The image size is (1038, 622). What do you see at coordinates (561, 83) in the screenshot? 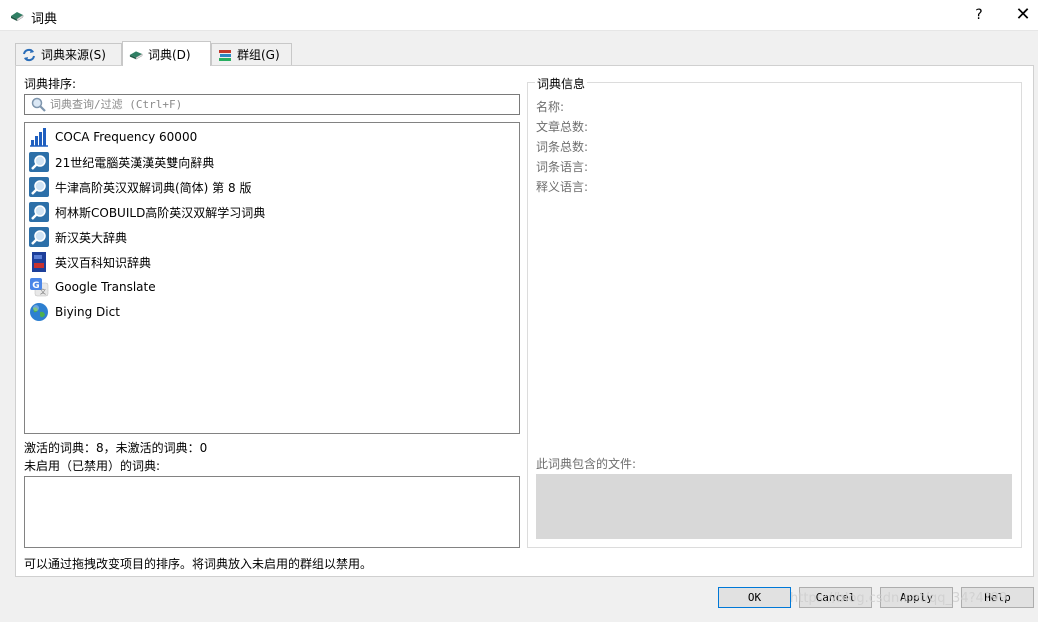
I see `dictionary-info-title: 词典信息` at bounding box center [561, 83].